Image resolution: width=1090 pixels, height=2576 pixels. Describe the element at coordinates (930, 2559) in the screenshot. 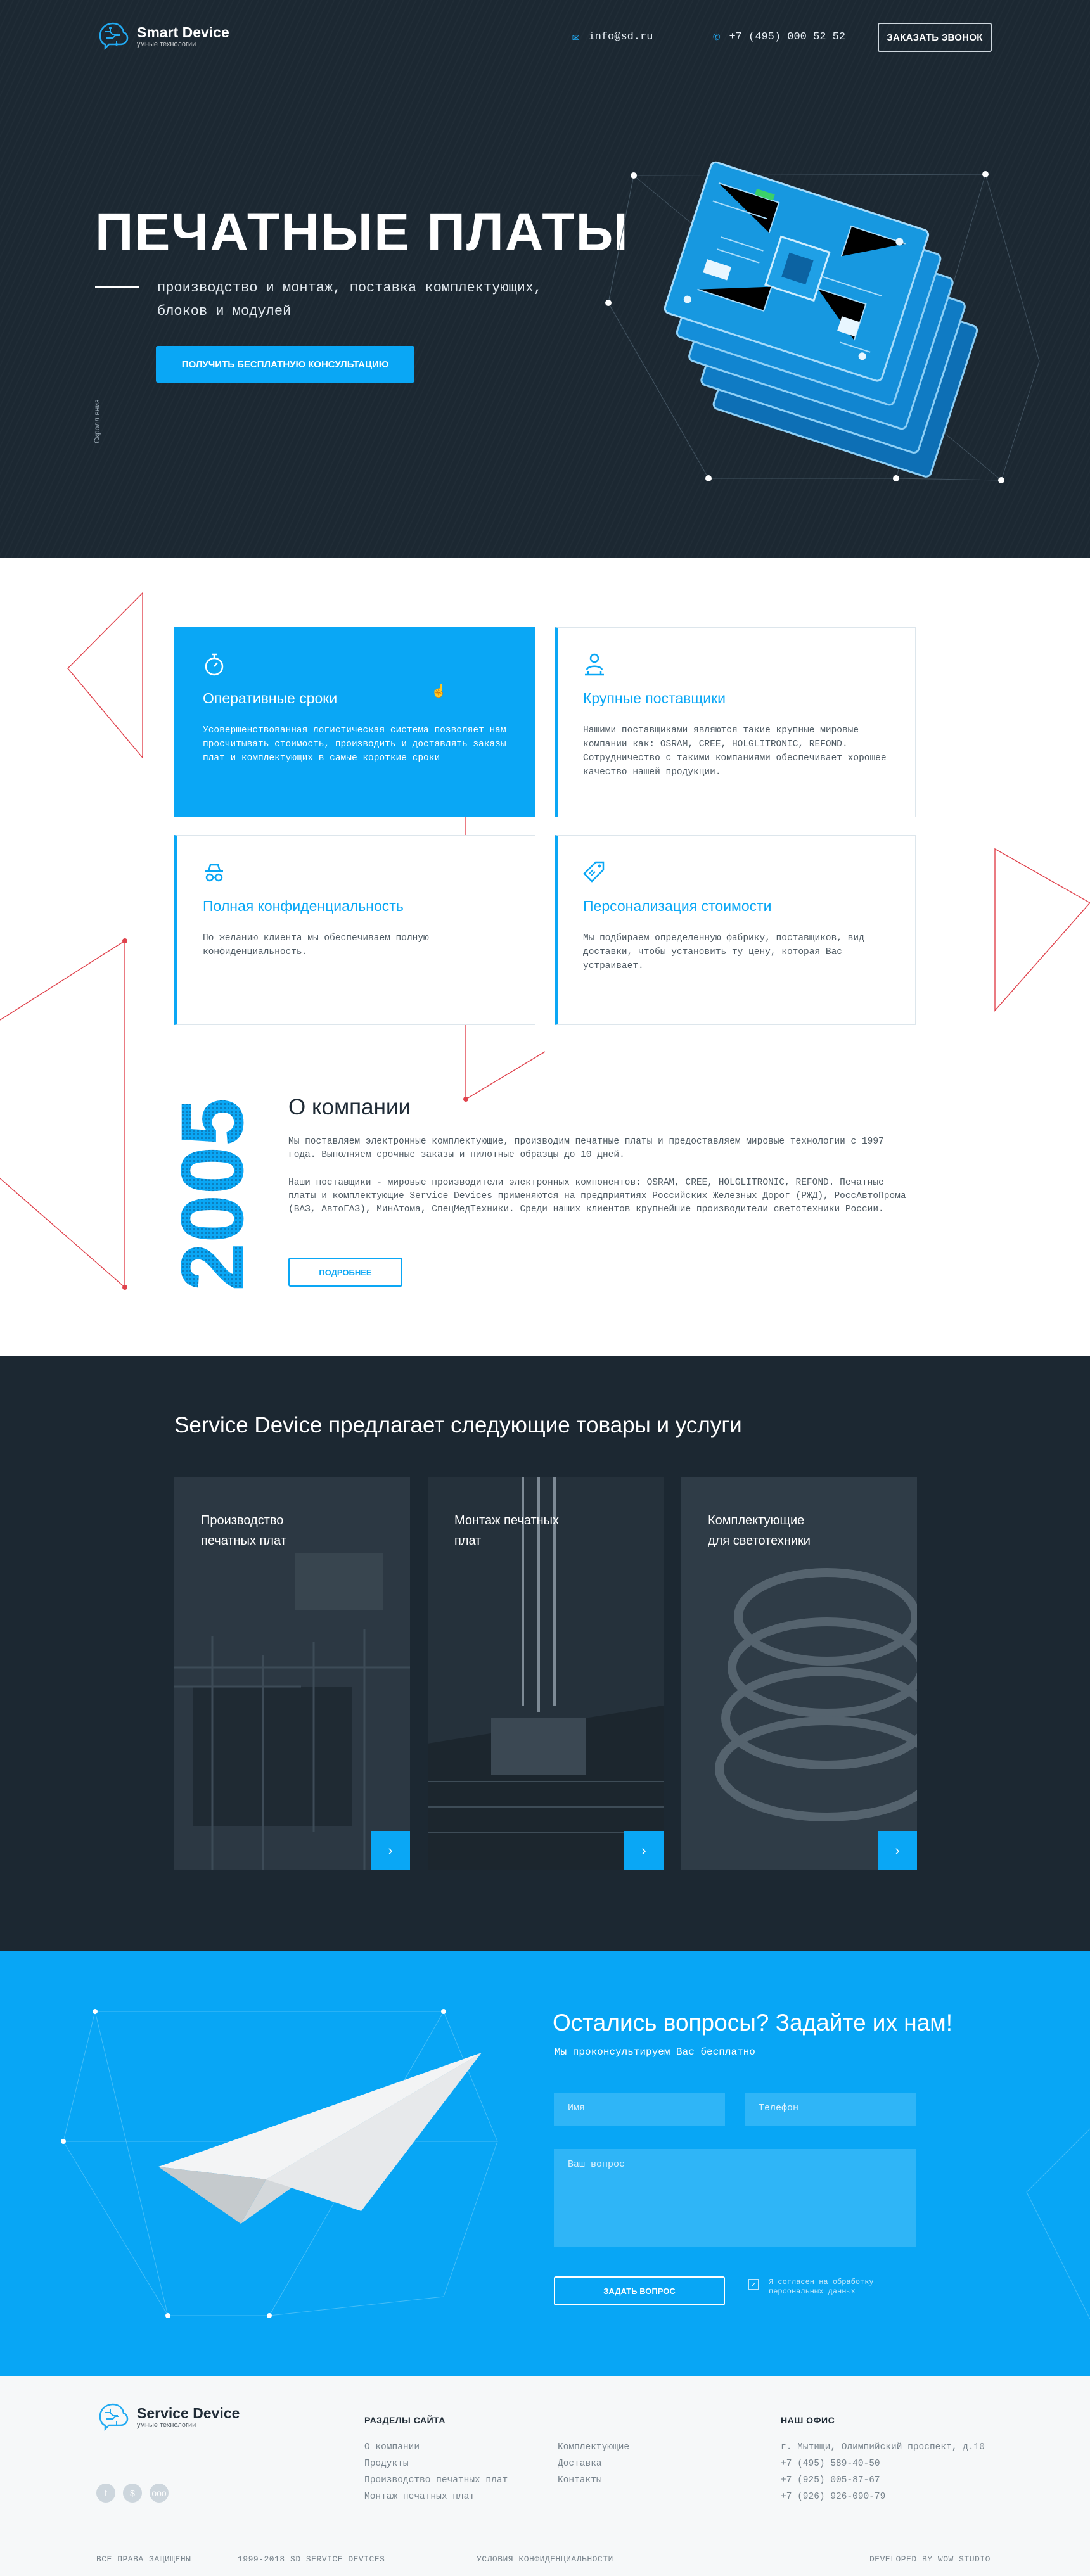

I see `developer-link: DEVELOPED BY WOW STUDIO` at that location.